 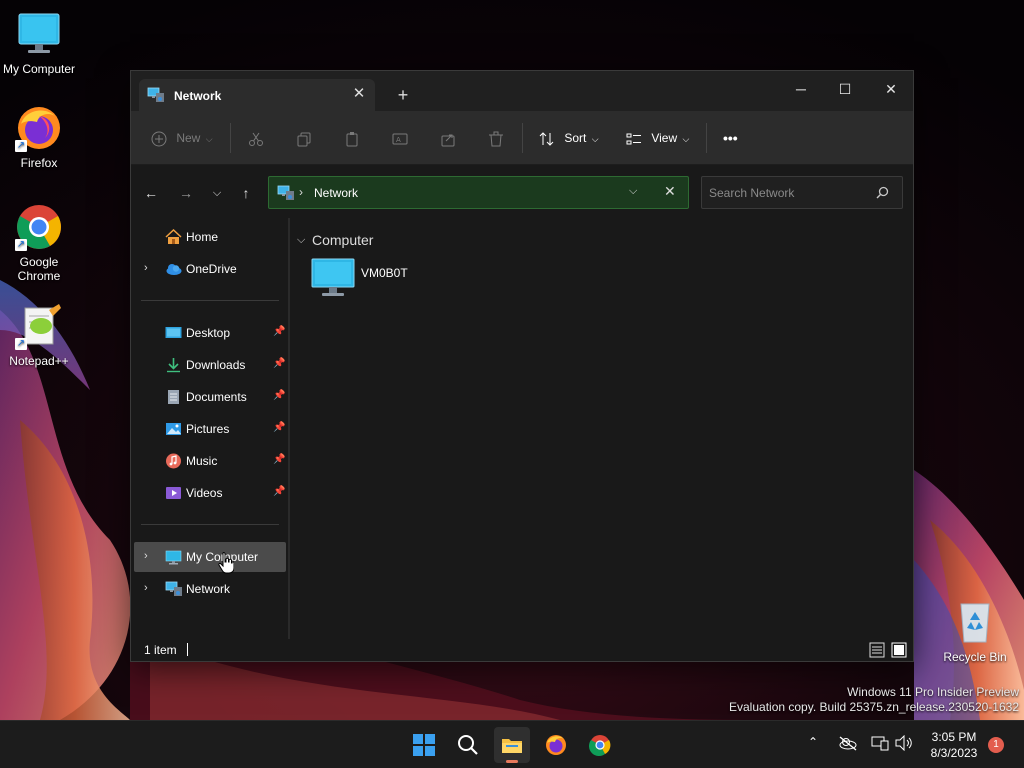 I want to click on sidebar-item-my-computer: › My Computer, so click(x=210, y=557).